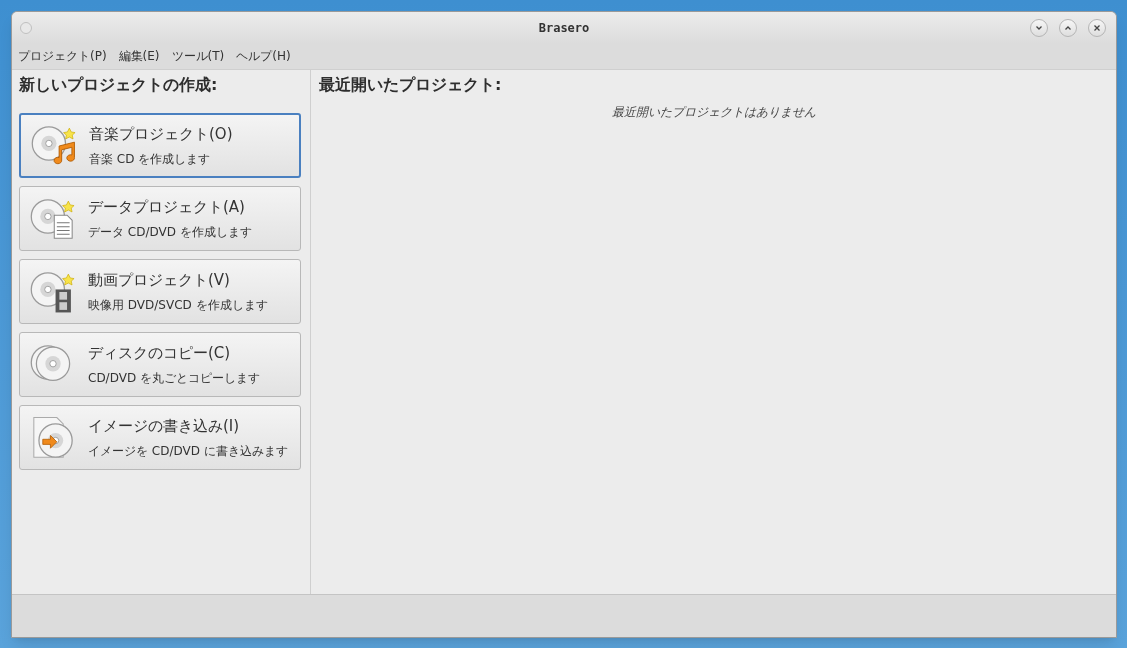  I want to click on project-type-description: イメージを CD/DVD に書き込みます, so click(188, 451).